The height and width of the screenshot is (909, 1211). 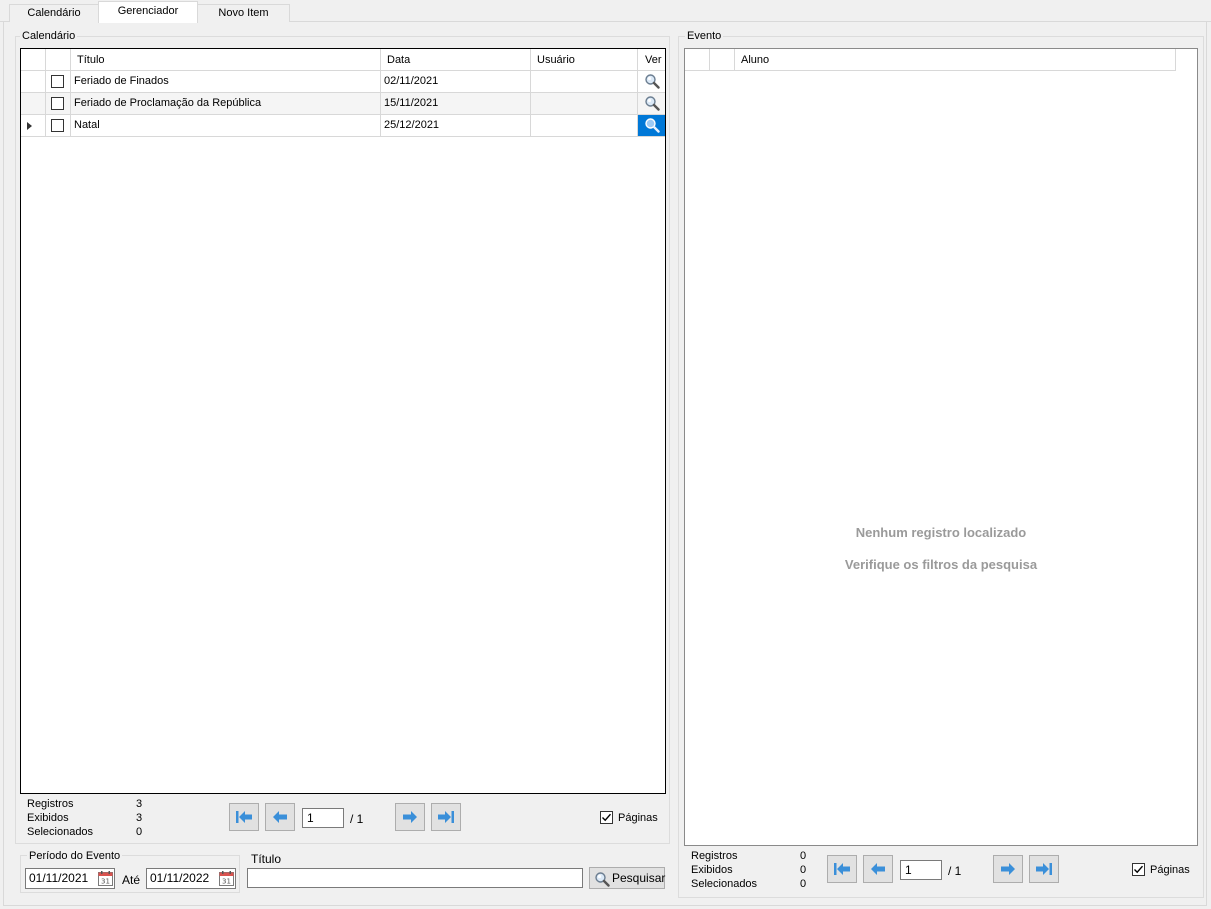 What do you see at coordinates (49, 36) in the screenshot?
I see `calendario-group-title: Calendário` at bounding box center [49, 36].